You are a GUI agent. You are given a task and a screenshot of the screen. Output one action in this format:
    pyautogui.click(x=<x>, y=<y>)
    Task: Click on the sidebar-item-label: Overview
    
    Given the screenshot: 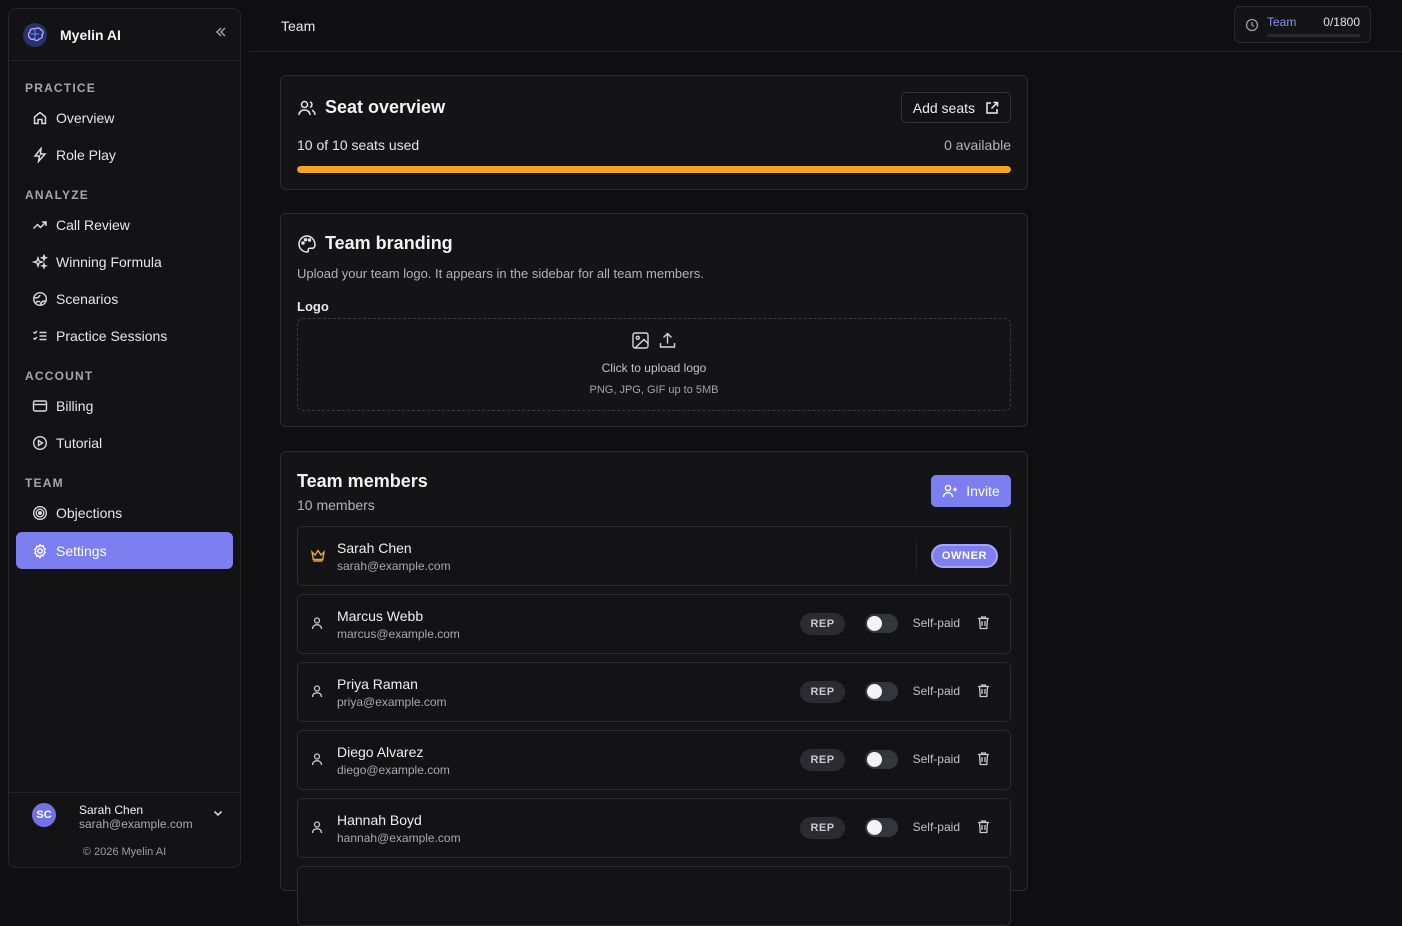 What is the action you would take?
    pyautogui.click(x=85, y=117)
    